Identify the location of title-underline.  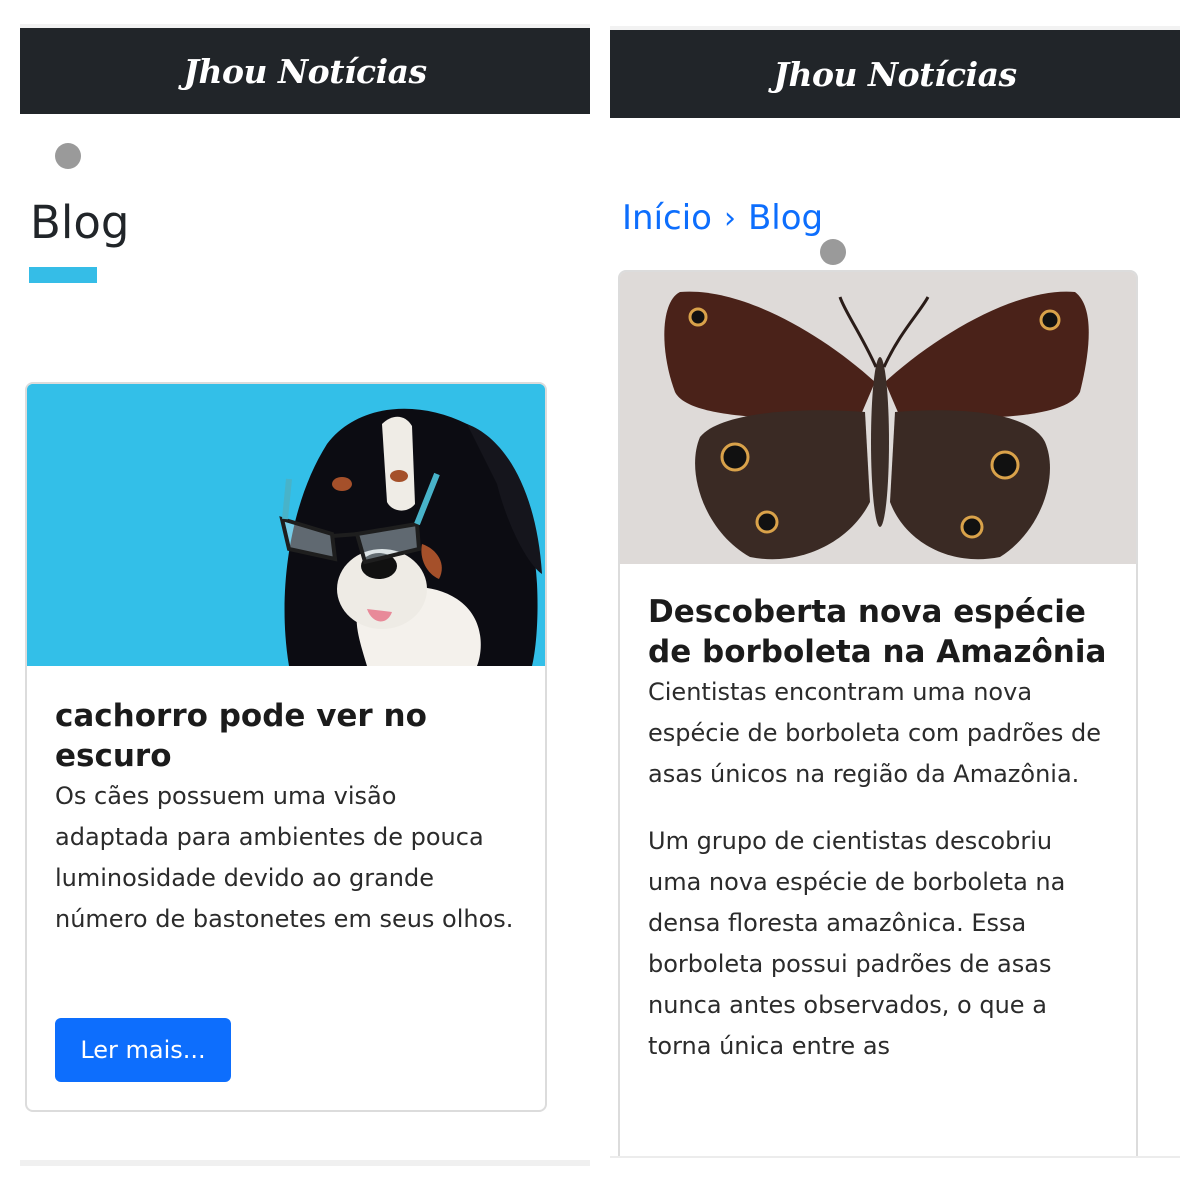
(63, 275).